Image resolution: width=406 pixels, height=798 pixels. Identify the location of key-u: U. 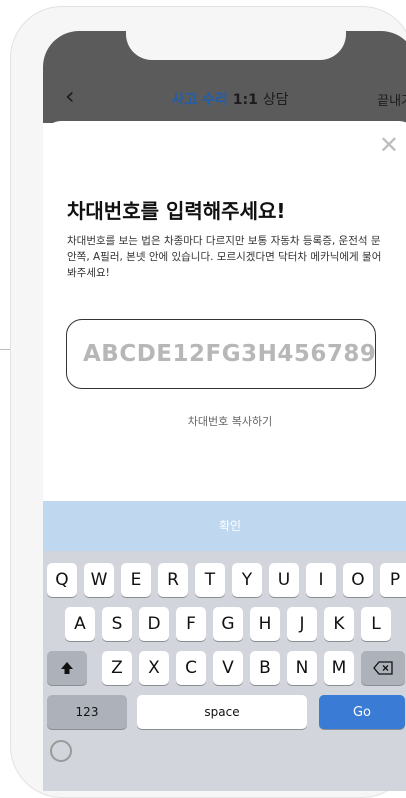
(284, 580).